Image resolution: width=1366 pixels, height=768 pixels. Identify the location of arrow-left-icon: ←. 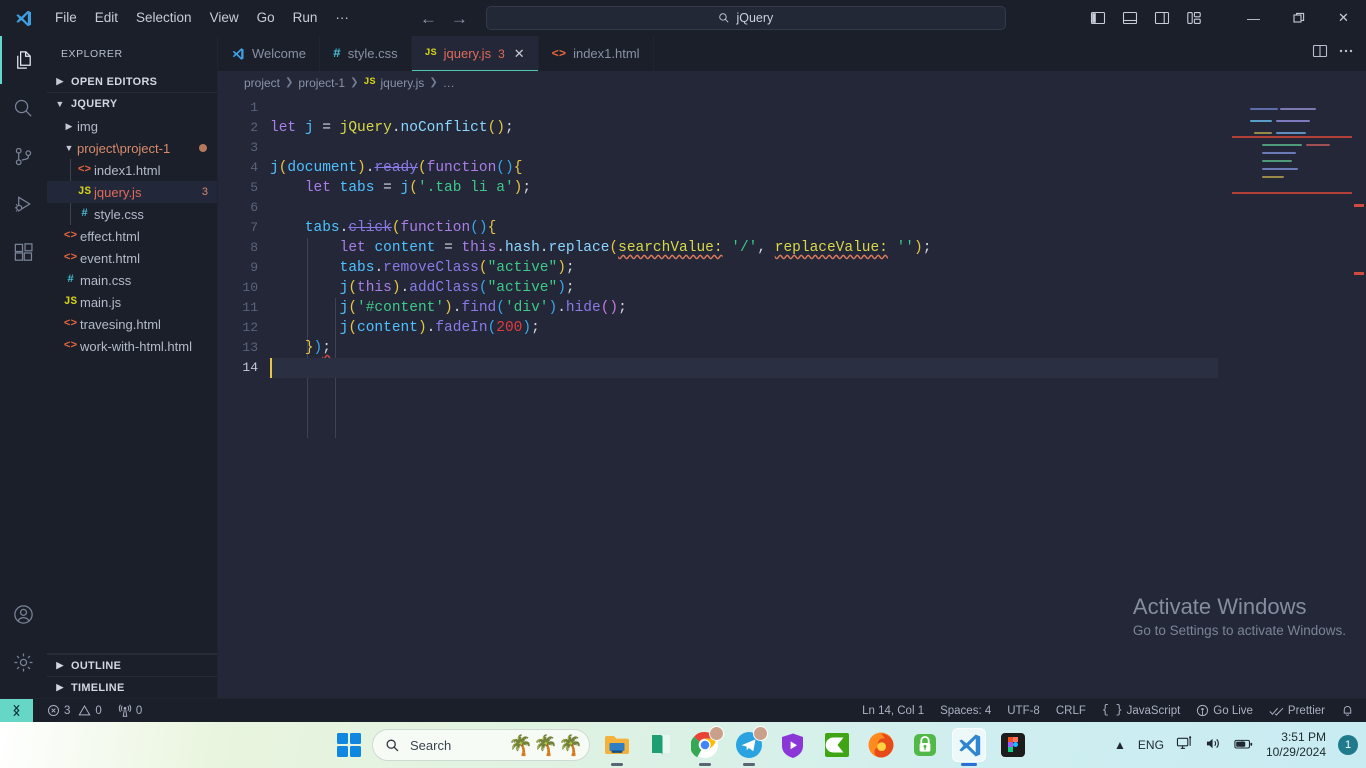
(428, 18).